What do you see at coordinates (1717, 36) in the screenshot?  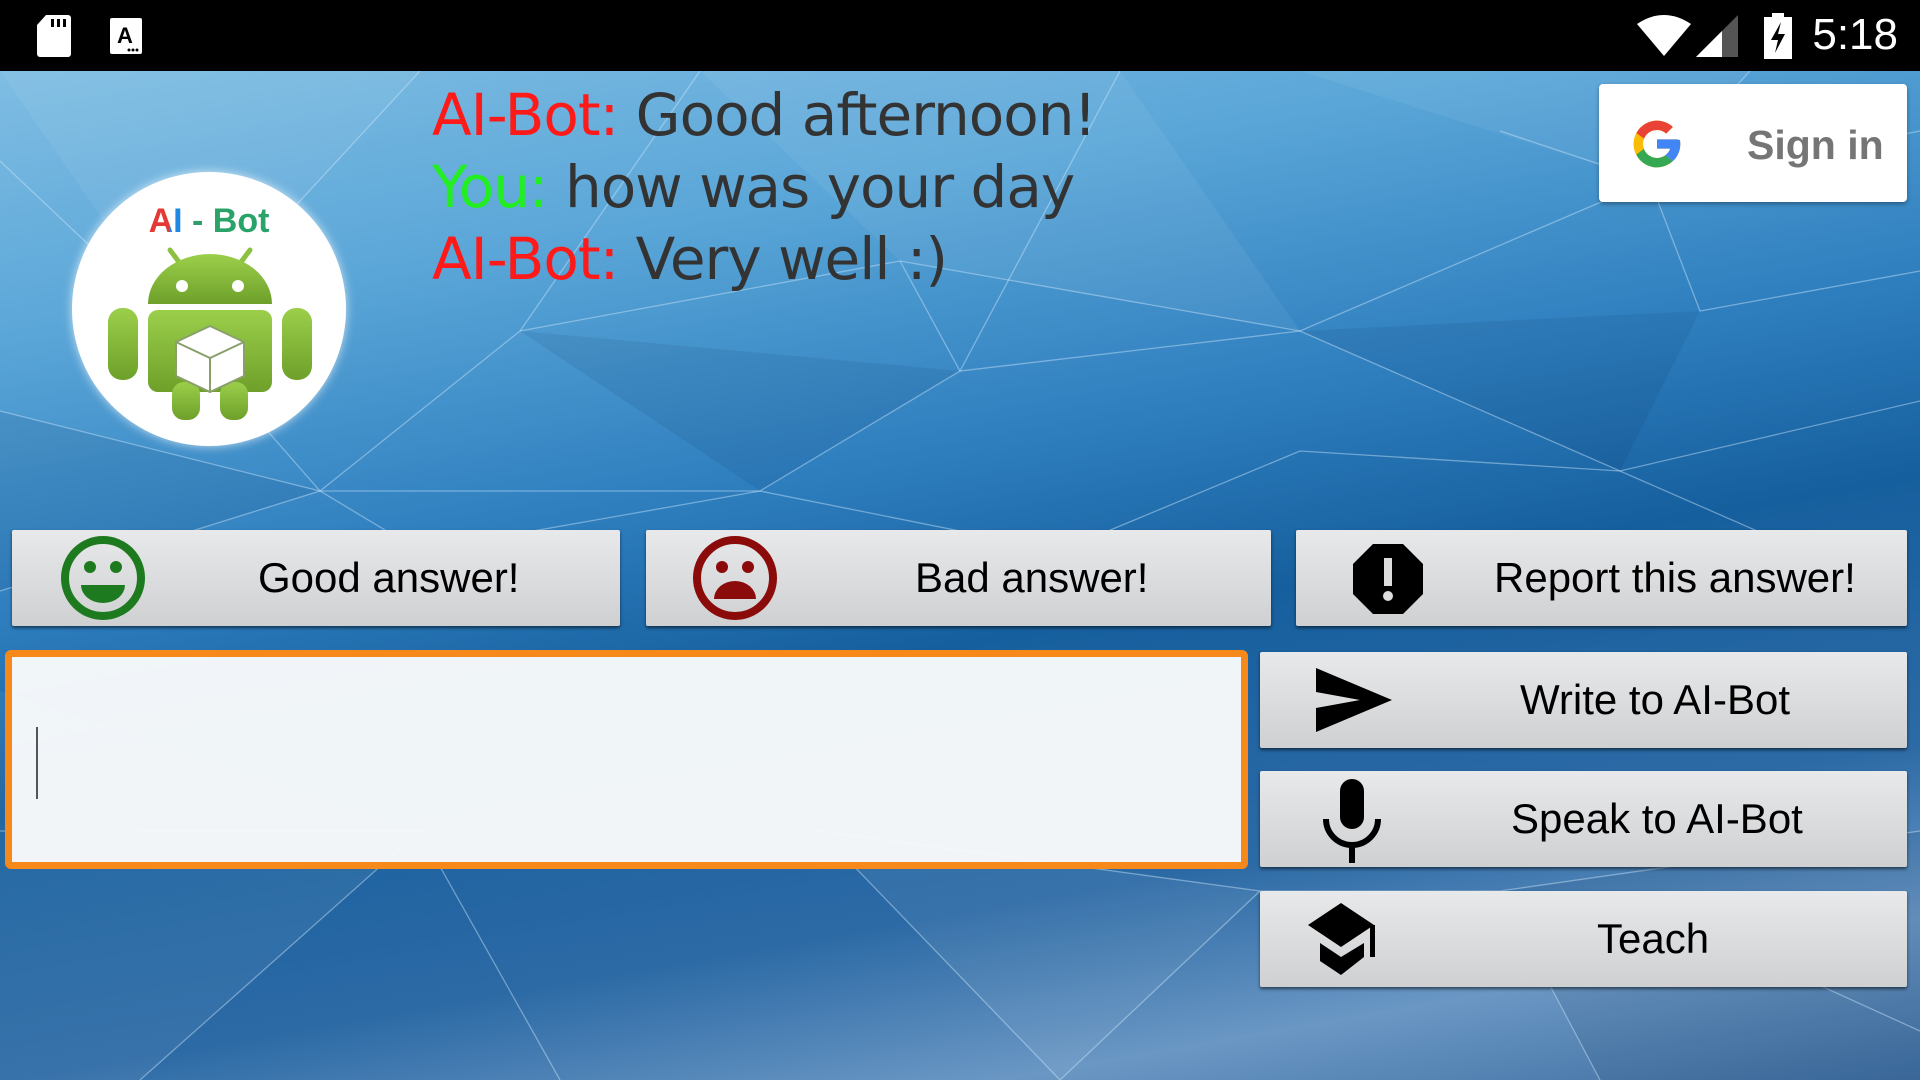 I see `cell-signal-icon` at bounding box center [1717, 36].